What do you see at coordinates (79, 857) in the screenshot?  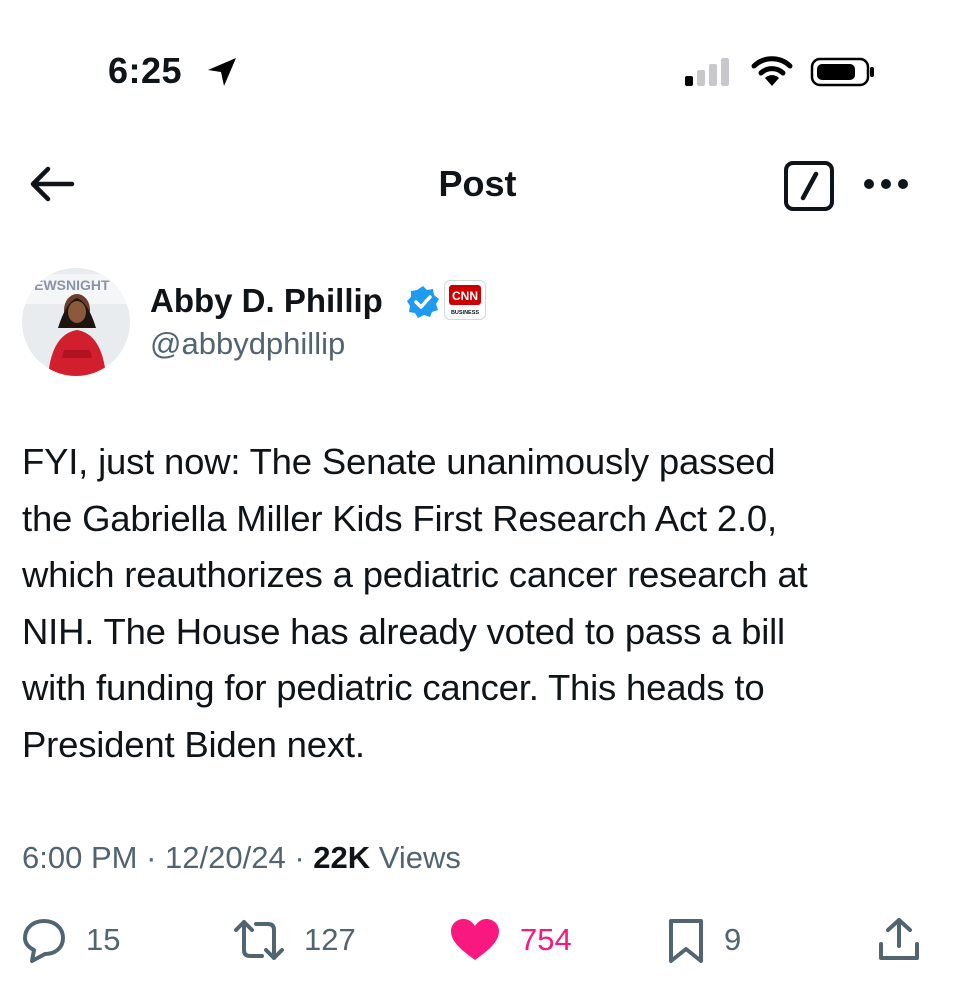 I see `post-time: 6:00 PM` at bounding box center [79, 857].